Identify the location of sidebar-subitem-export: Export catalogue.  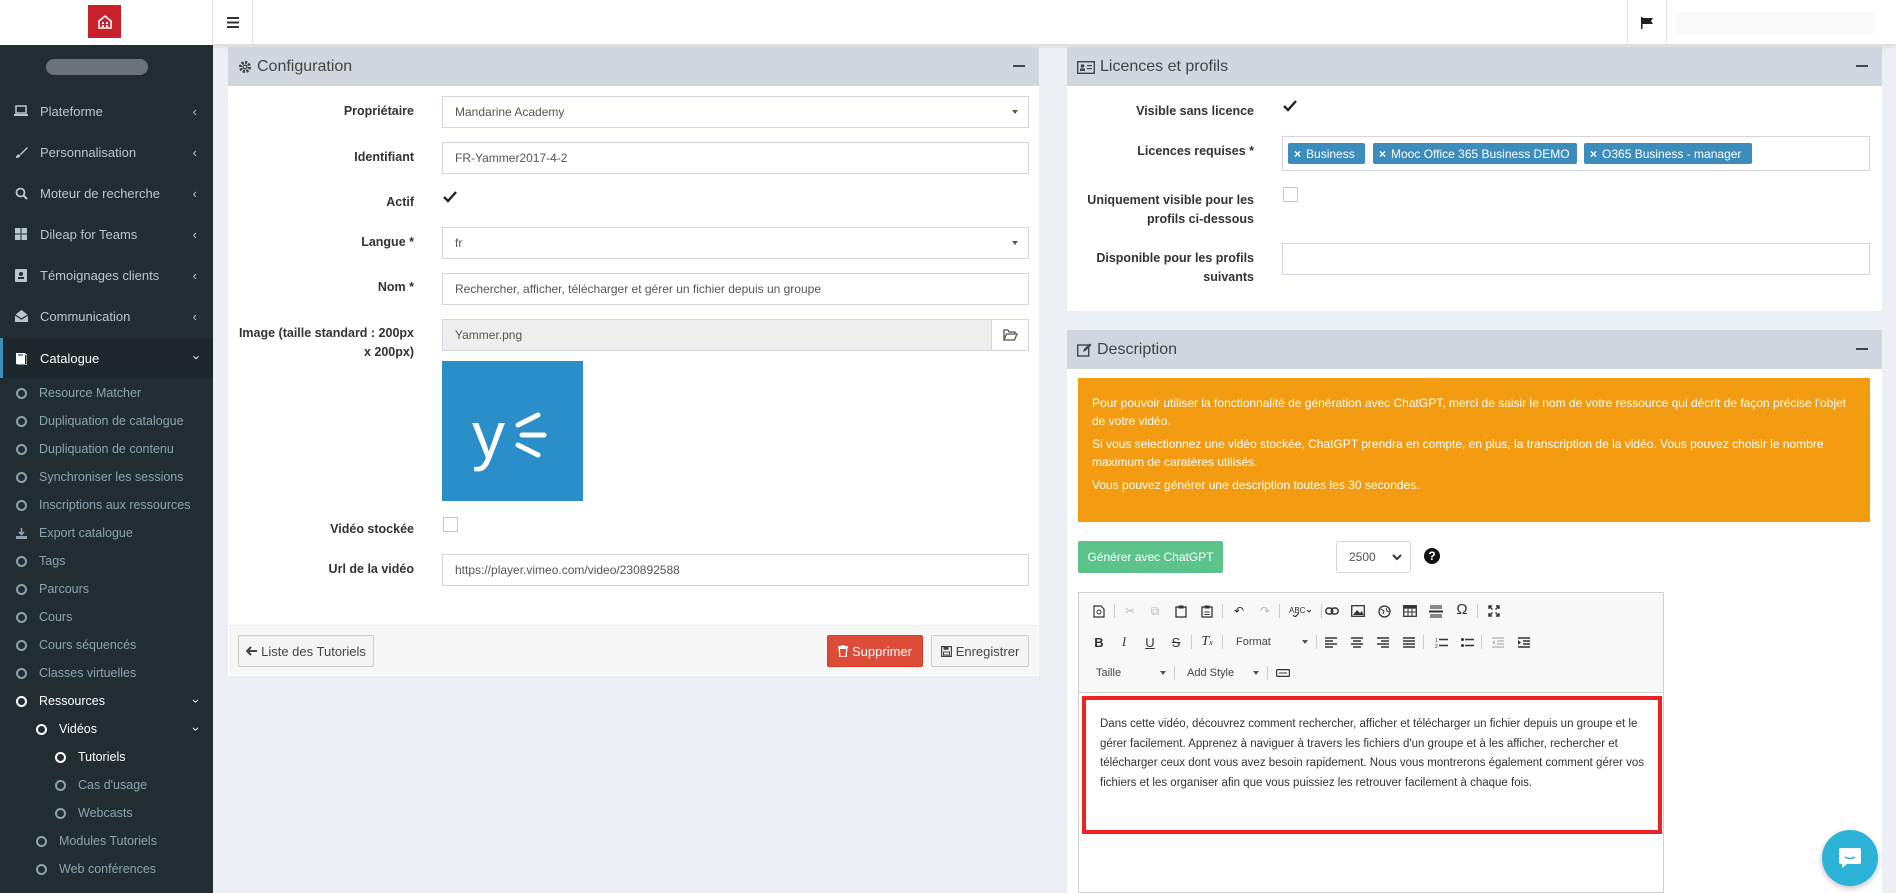
(106, 533).